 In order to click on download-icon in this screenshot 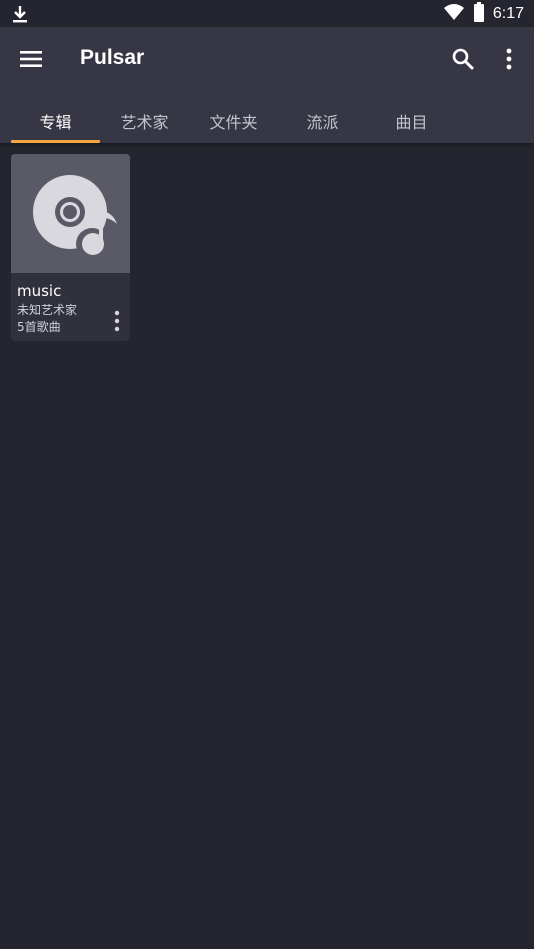, I will do `click(20, 14)`.